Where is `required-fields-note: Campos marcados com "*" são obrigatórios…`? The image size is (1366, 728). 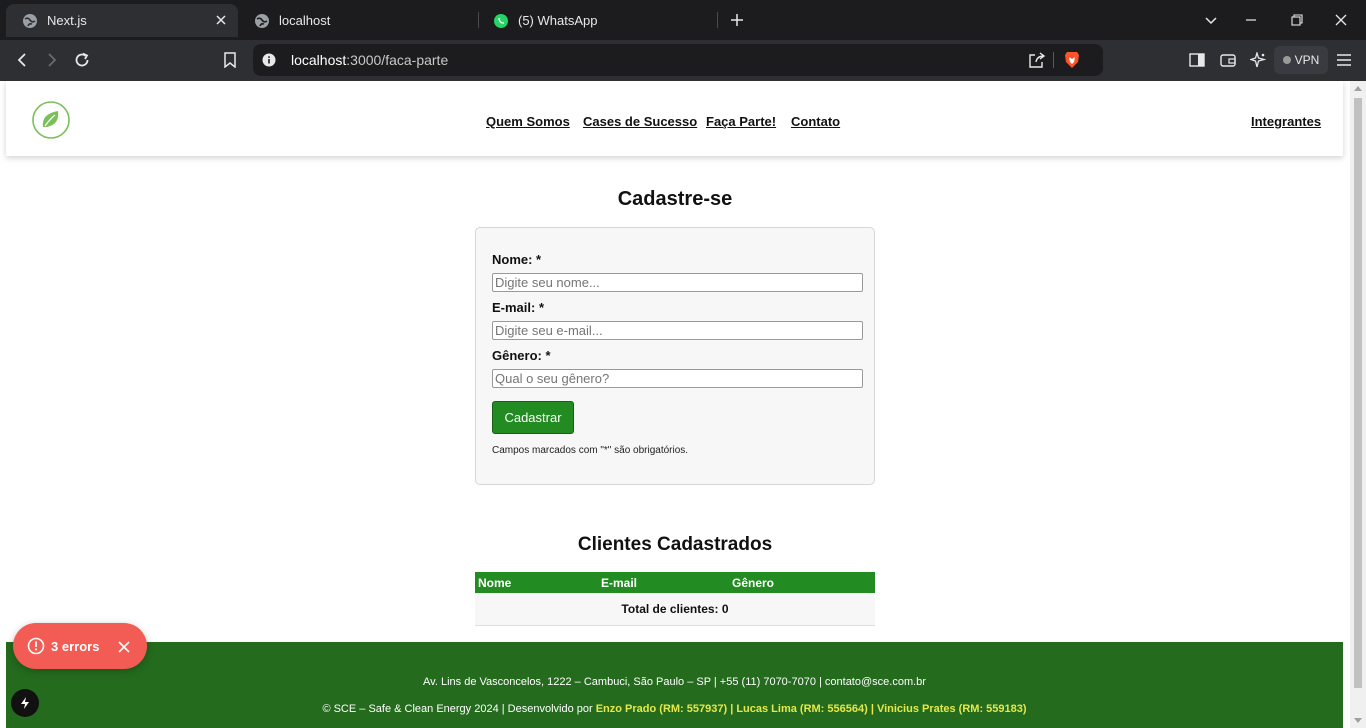
required-fields-note: Campos marcados com "*" são obrigatórios… is located at coordinates (590, 450).